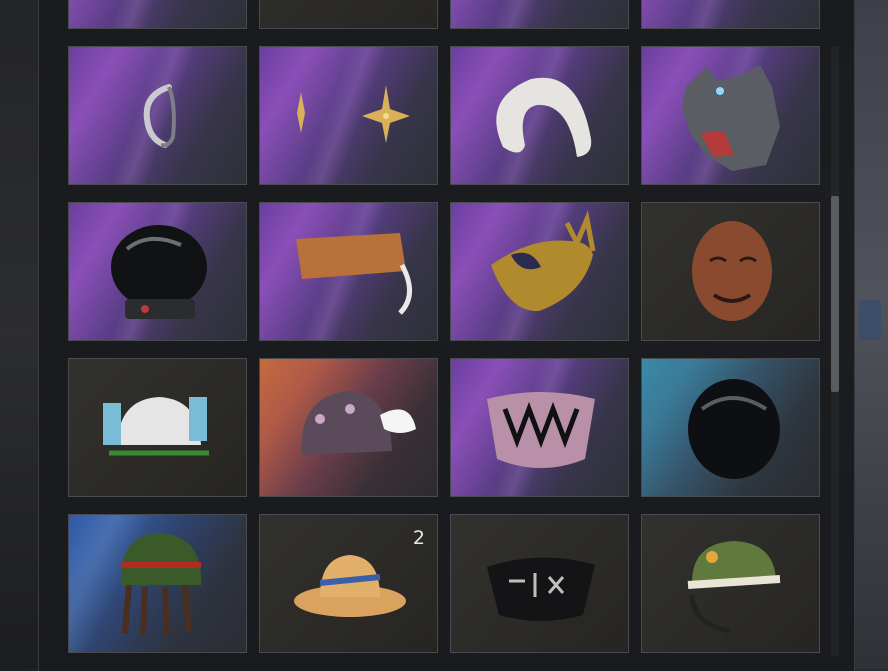 The width and height of the screenshot is (888, 671). Describe the element at coordinates (543, 261) in the screenshot. I see `gold-spiked-masquerade-mask-icon` at that location.